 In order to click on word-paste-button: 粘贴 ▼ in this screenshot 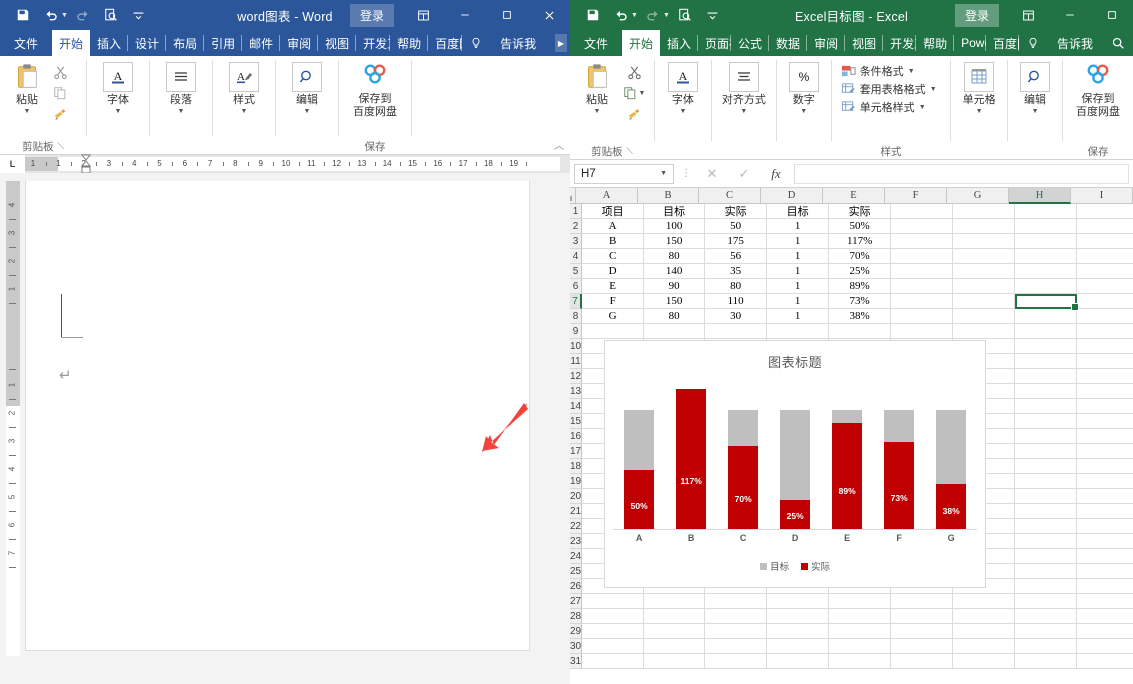, I will do `click(27, 87)`.